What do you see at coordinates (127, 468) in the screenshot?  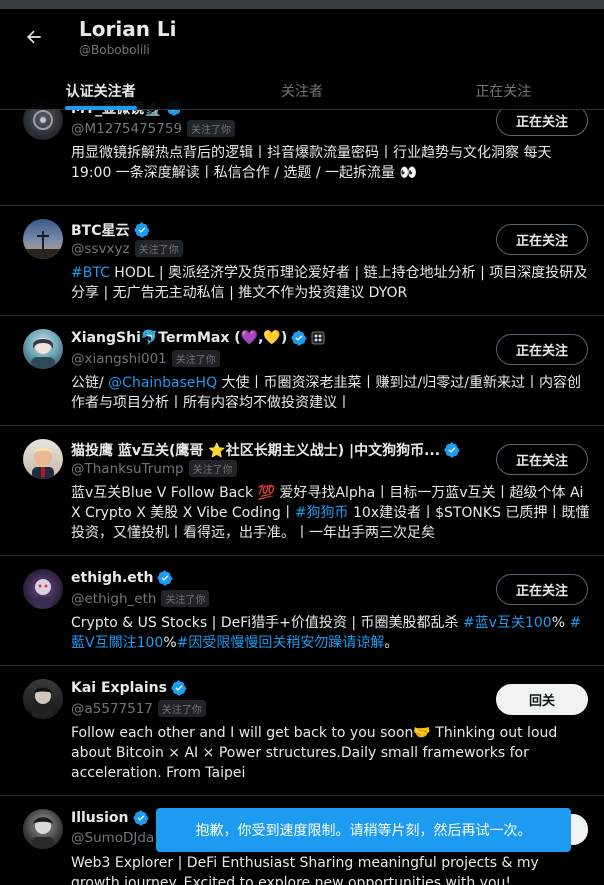 I see `account-handle: @ThanksuTrump` at bounding box center [127, 468].